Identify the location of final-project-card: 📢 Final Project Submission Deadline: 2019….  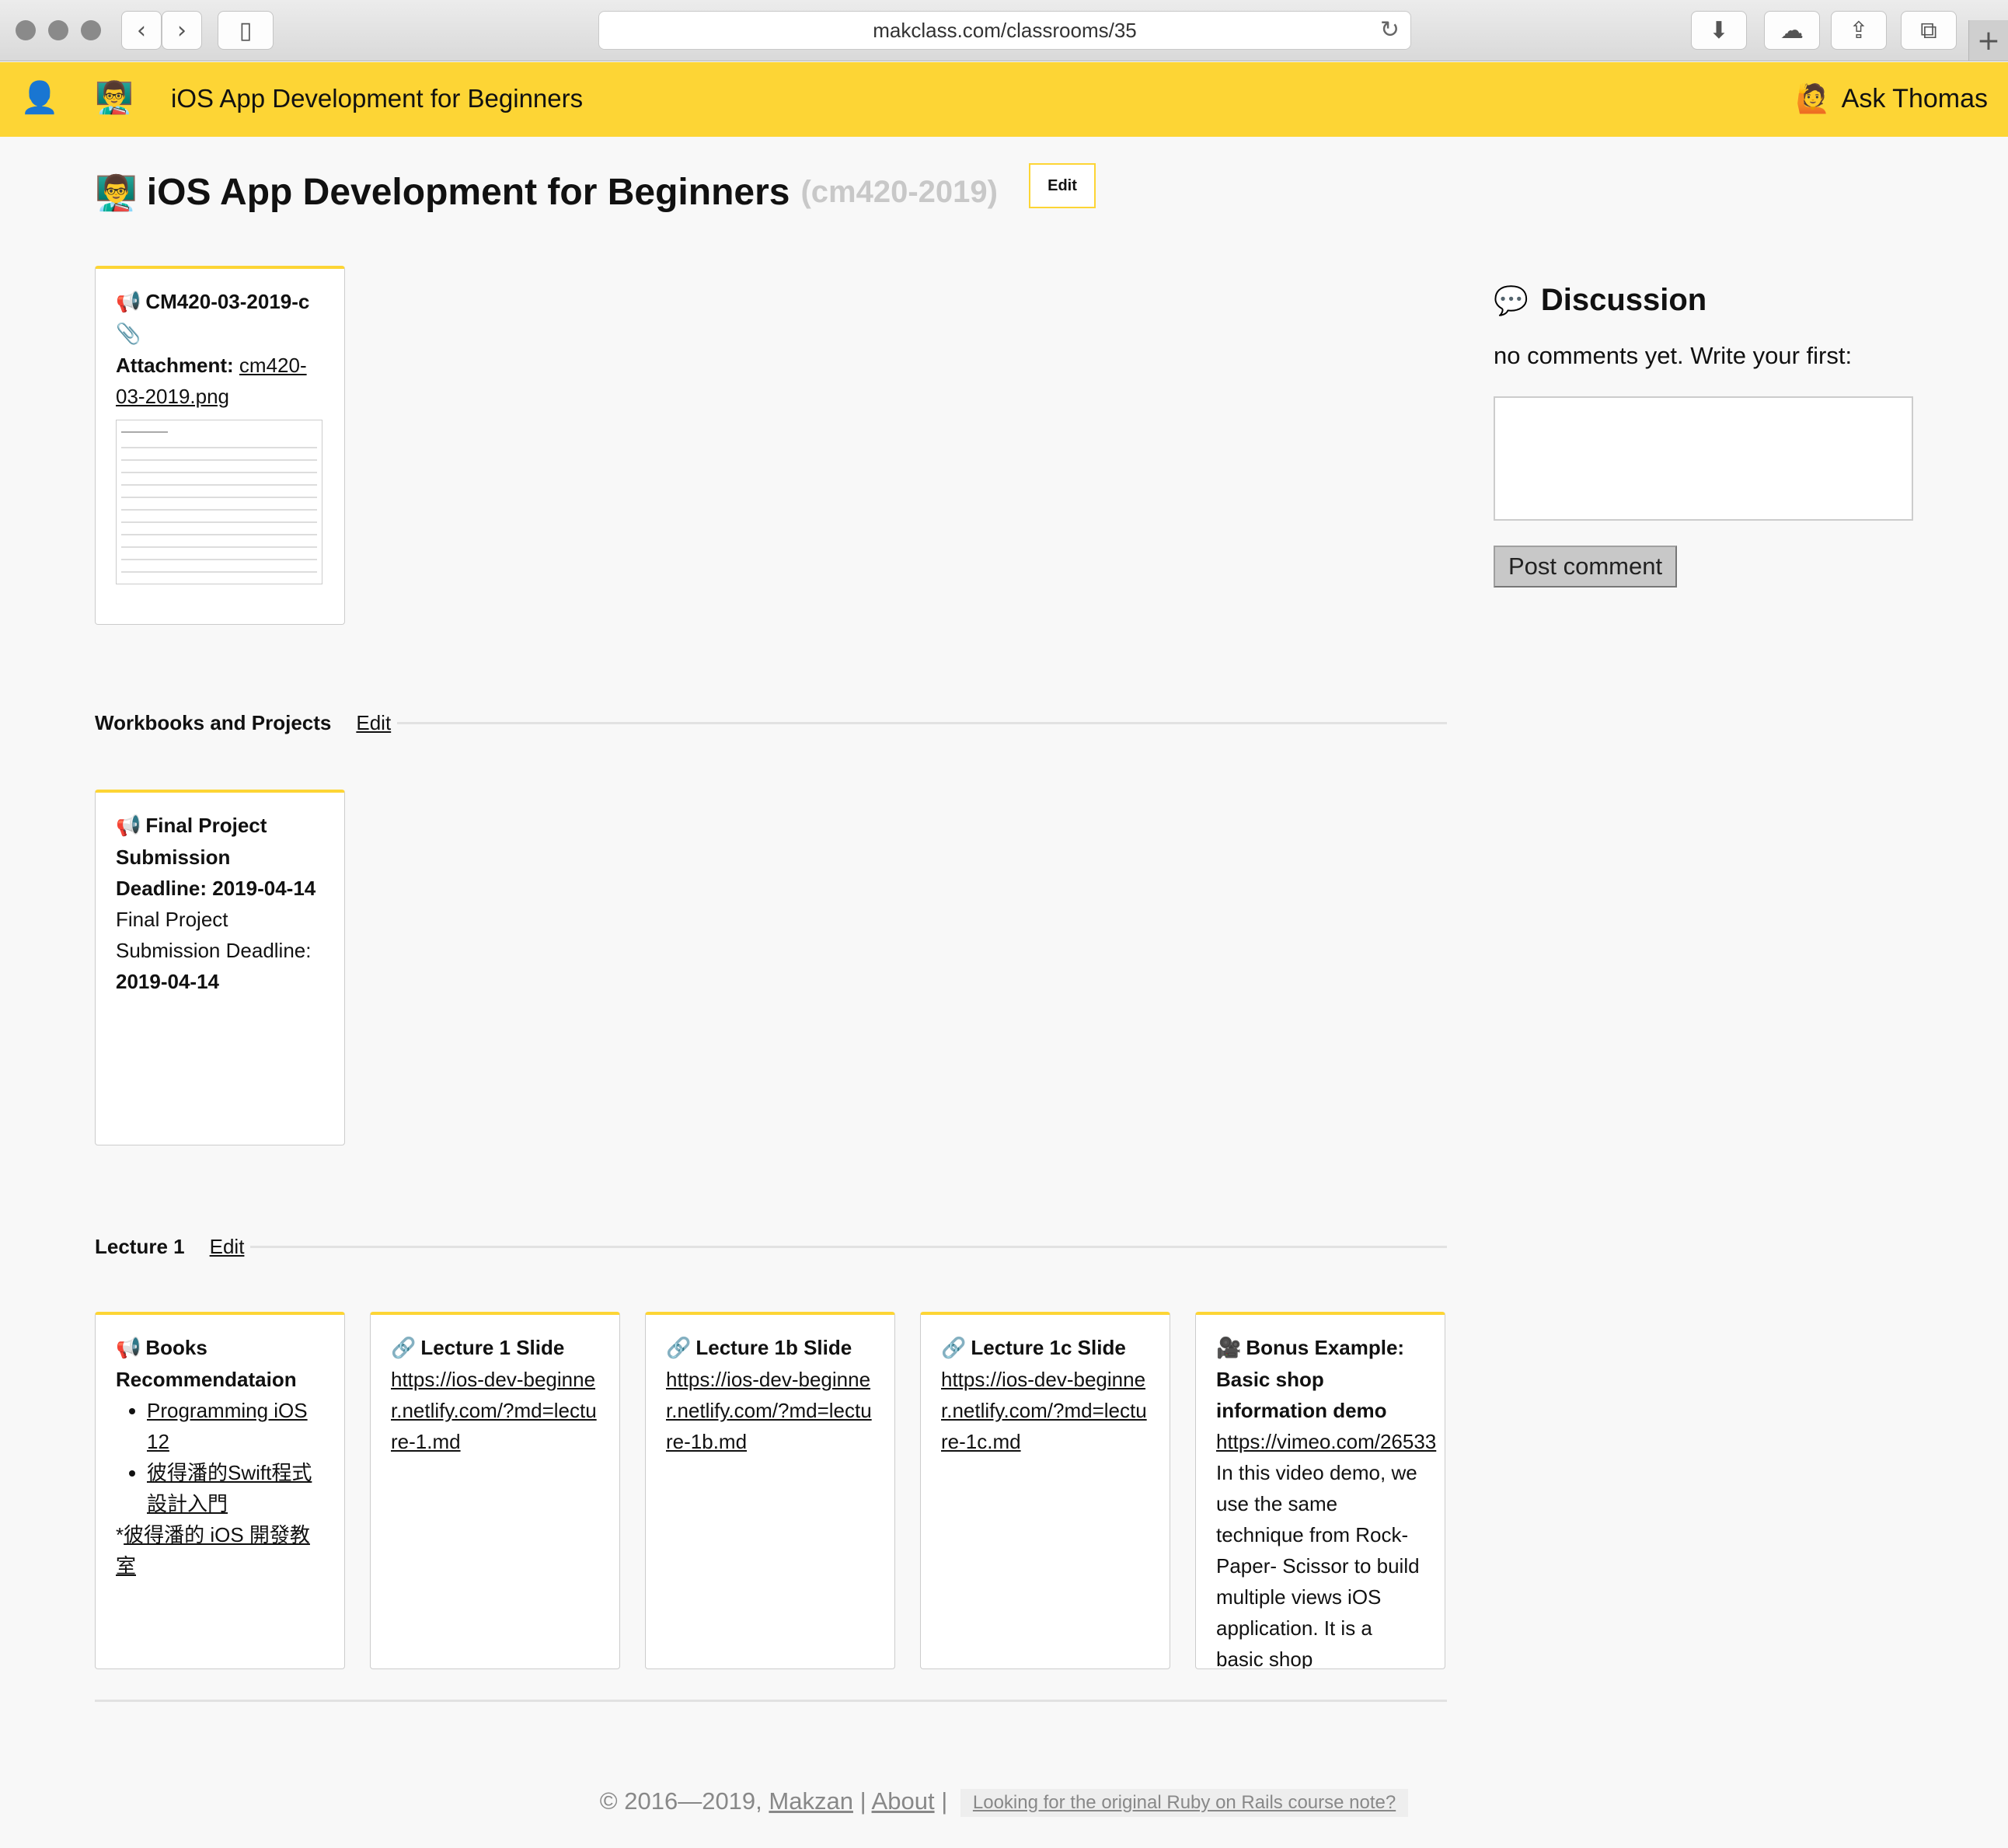
(220, 967).